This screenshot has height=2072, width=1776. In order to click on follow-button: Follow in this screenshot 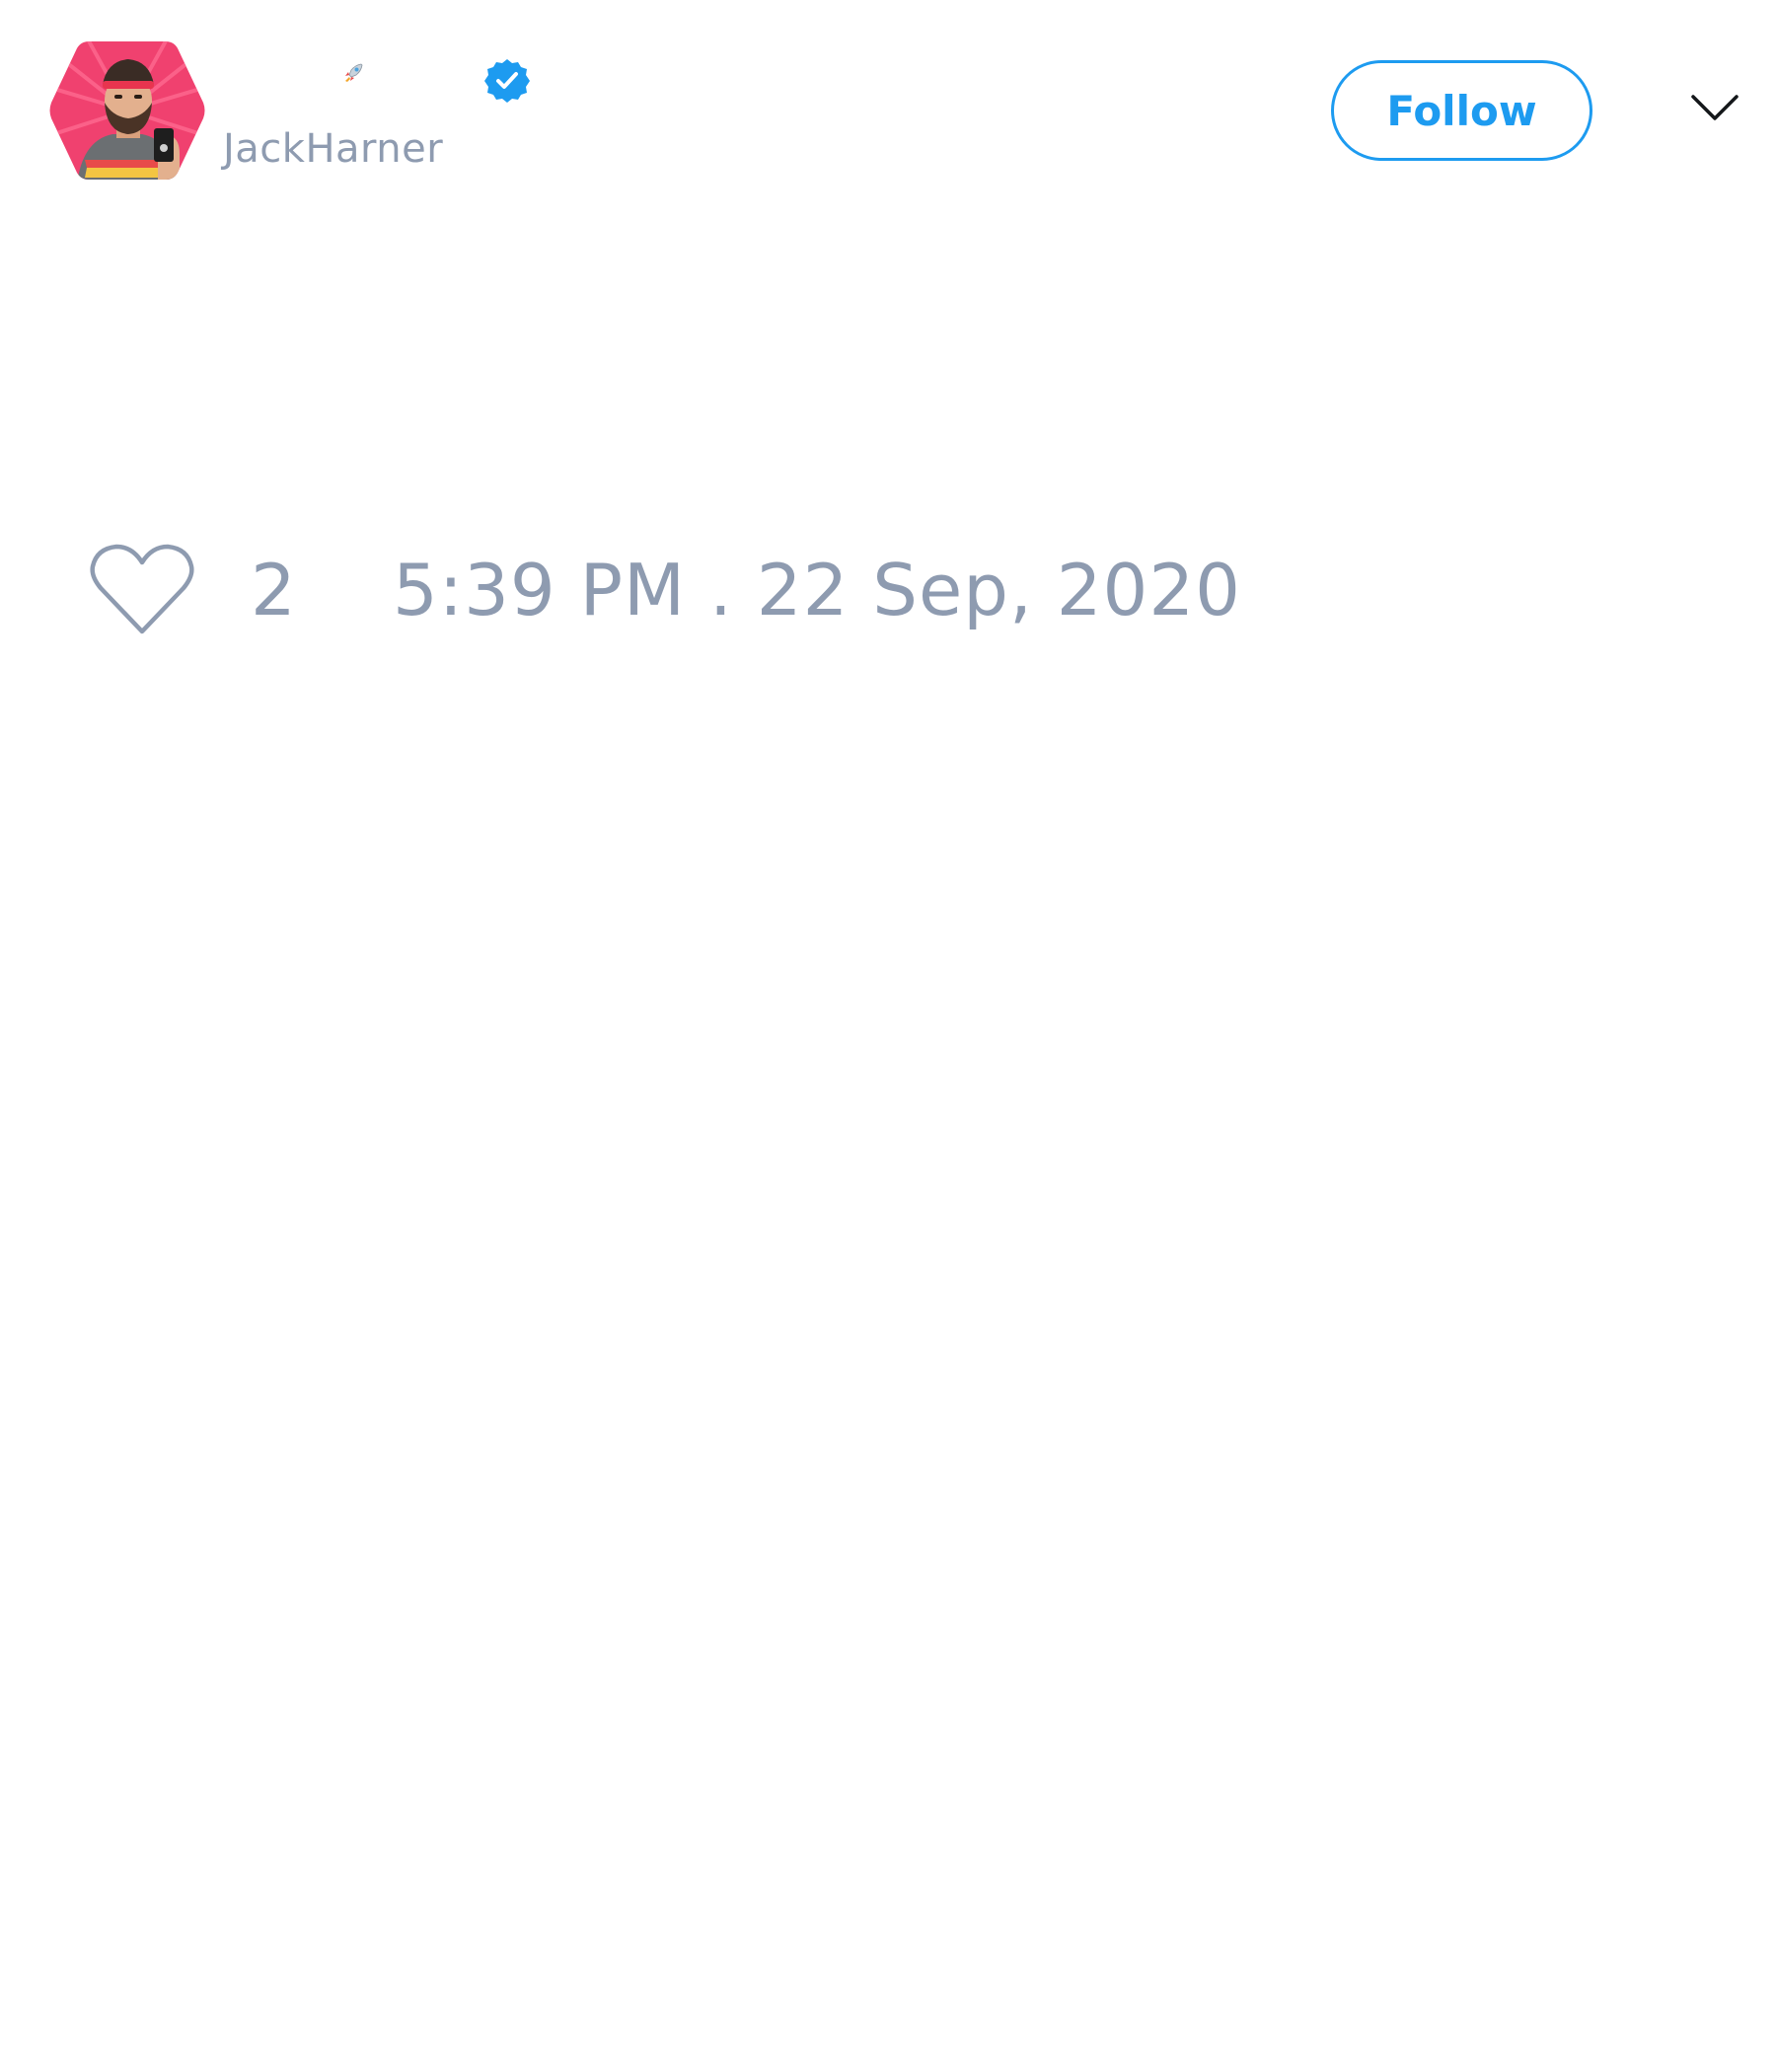, I will do `click(1462, 111)`.